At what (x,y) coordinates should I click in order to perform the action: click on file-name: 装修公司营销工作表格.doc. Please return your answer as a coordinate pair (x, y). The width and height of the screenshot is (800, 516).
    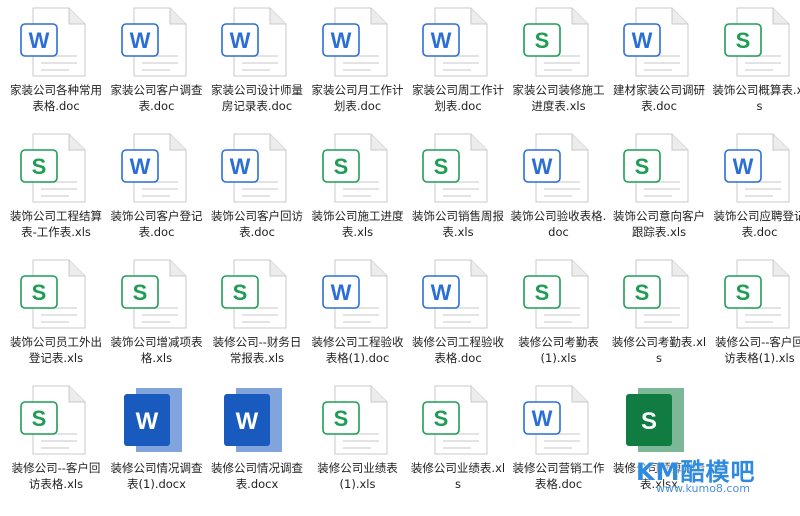
    Looking at the image, I should click on (558, 476).